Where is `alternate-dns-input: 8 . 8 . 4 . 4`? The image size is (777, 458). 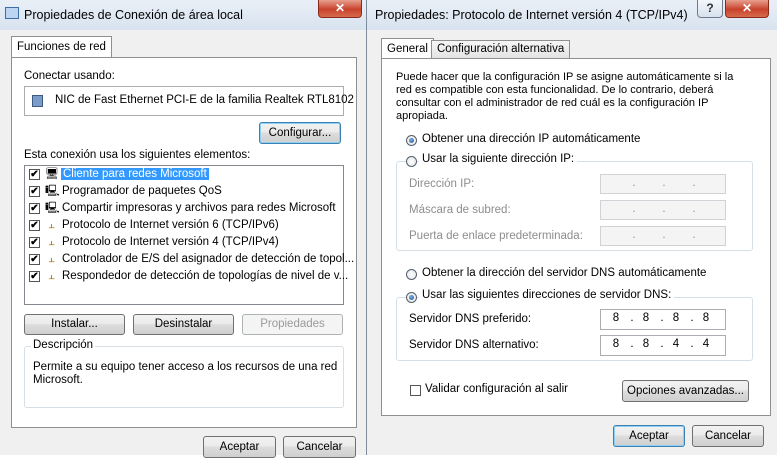 alternate-dns-input: 8 . 8 . 4 . 4 is located at coordinates (663, 345).